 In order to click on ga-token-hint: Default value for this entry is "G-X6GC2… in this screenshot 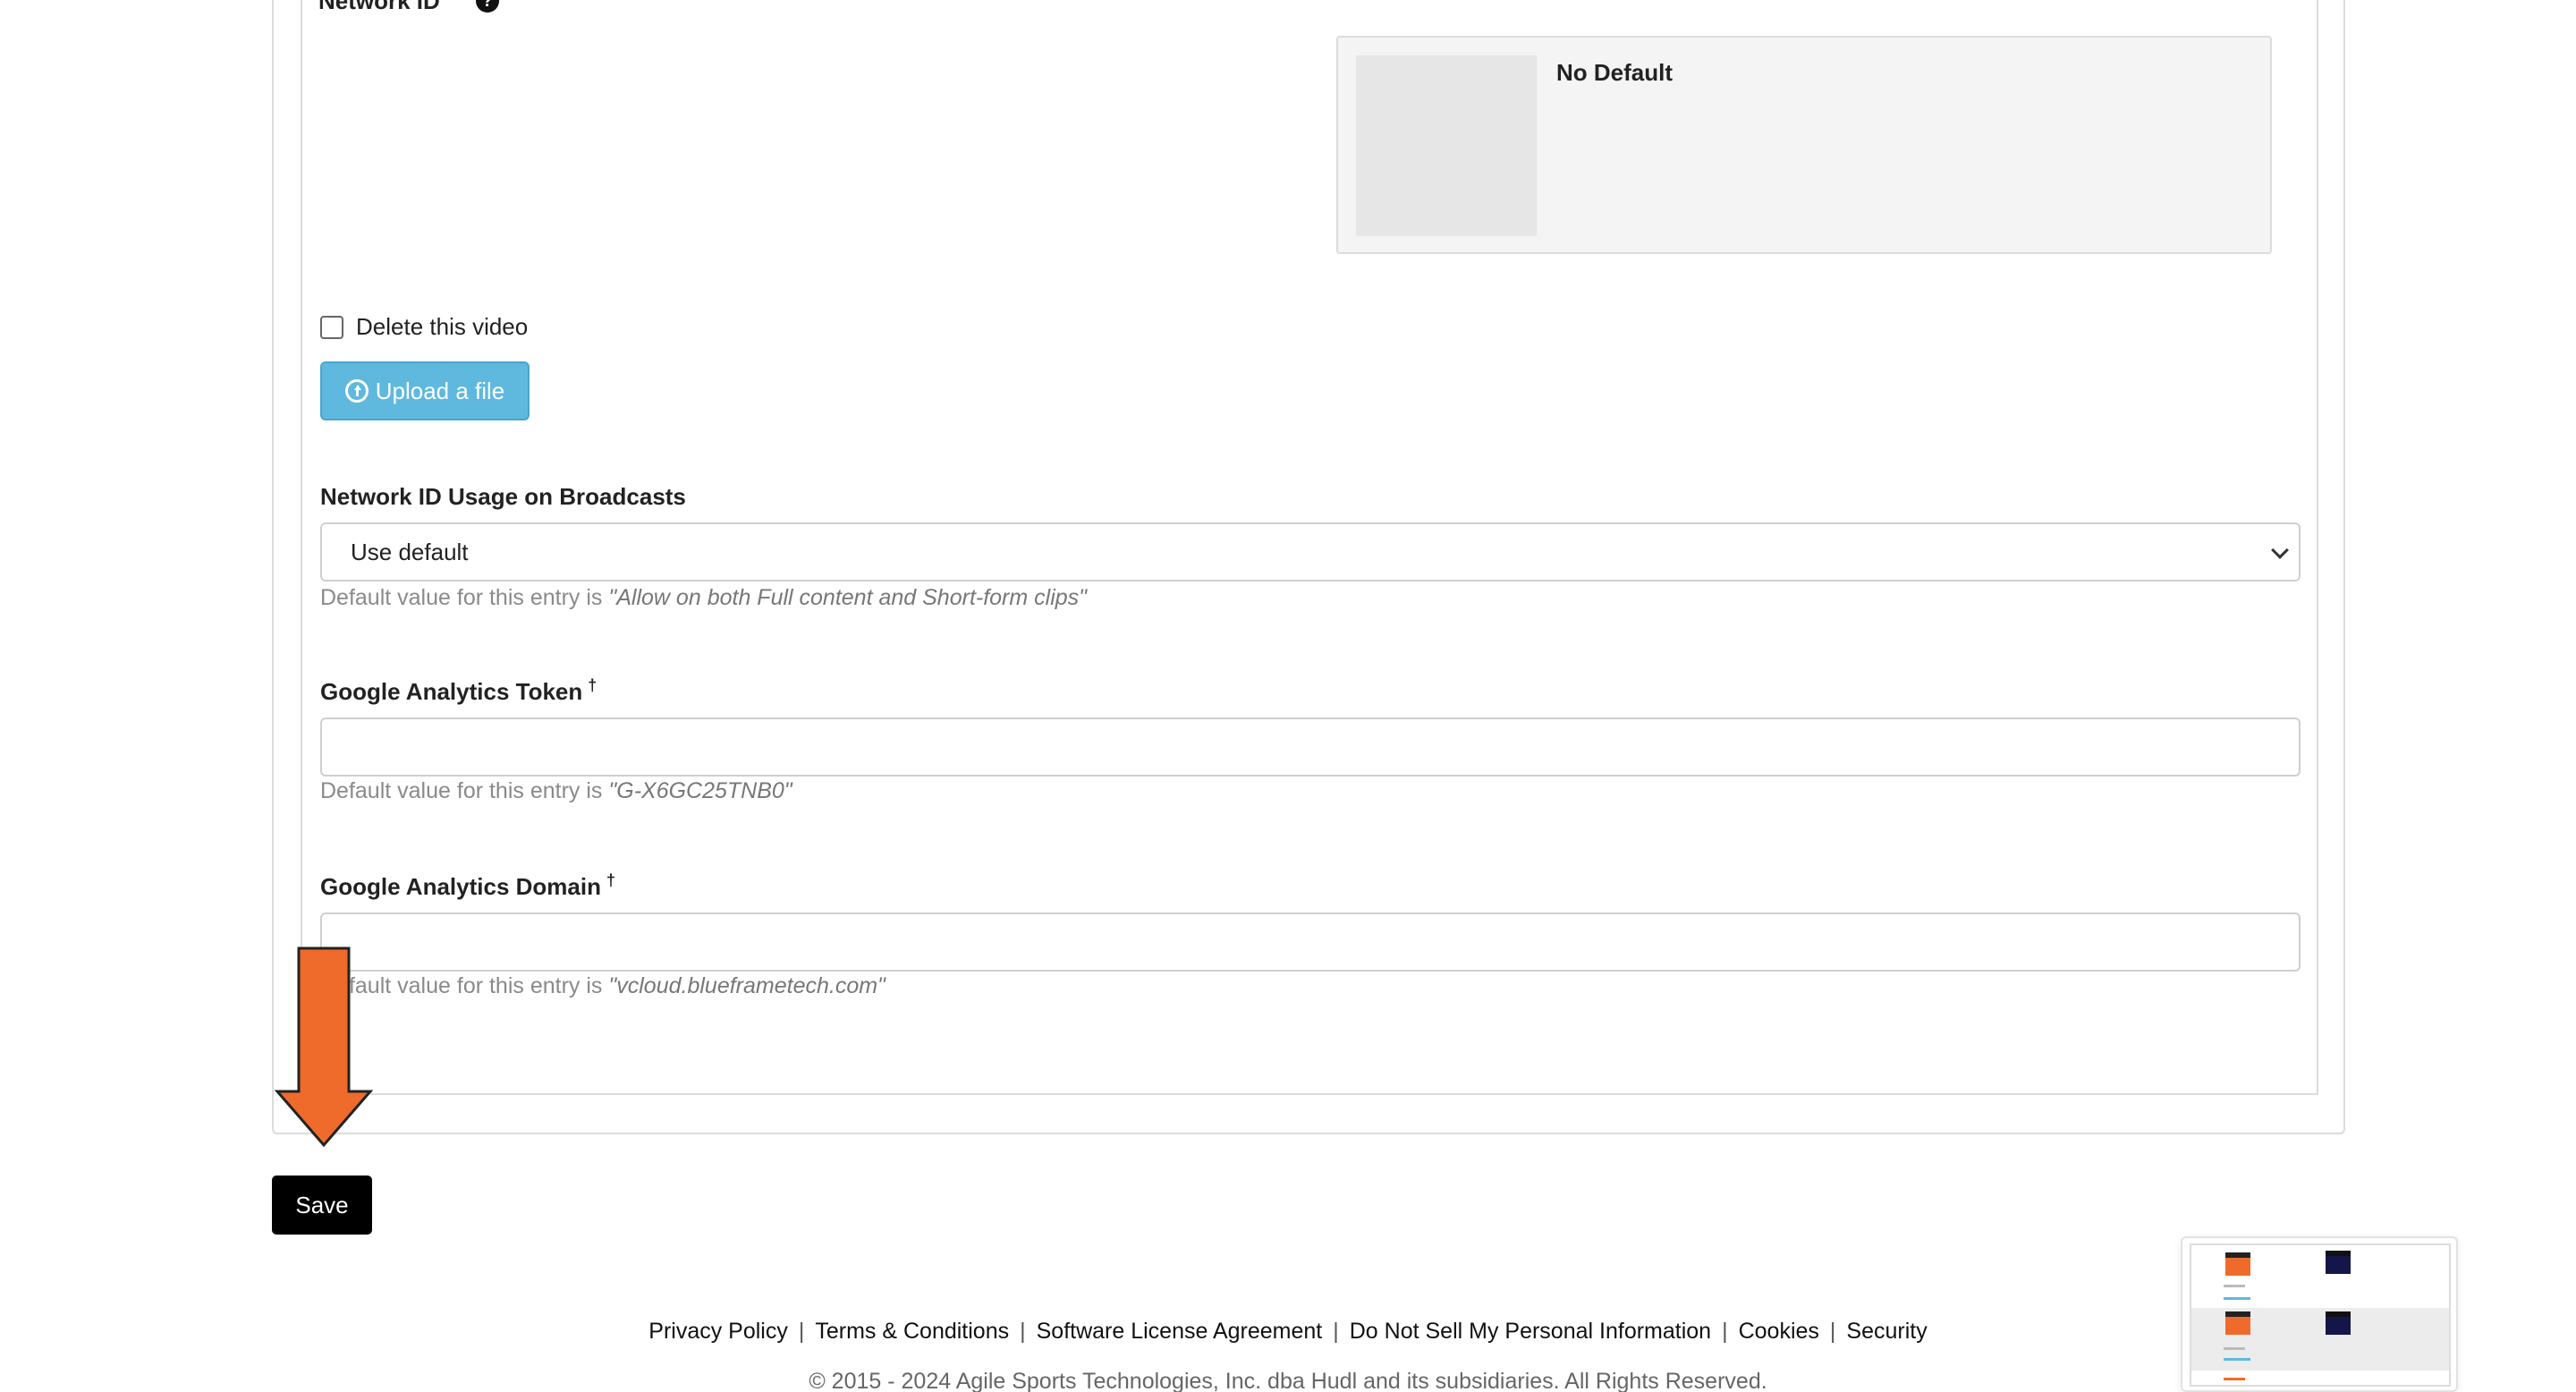, I will do `click(556, 791)`.